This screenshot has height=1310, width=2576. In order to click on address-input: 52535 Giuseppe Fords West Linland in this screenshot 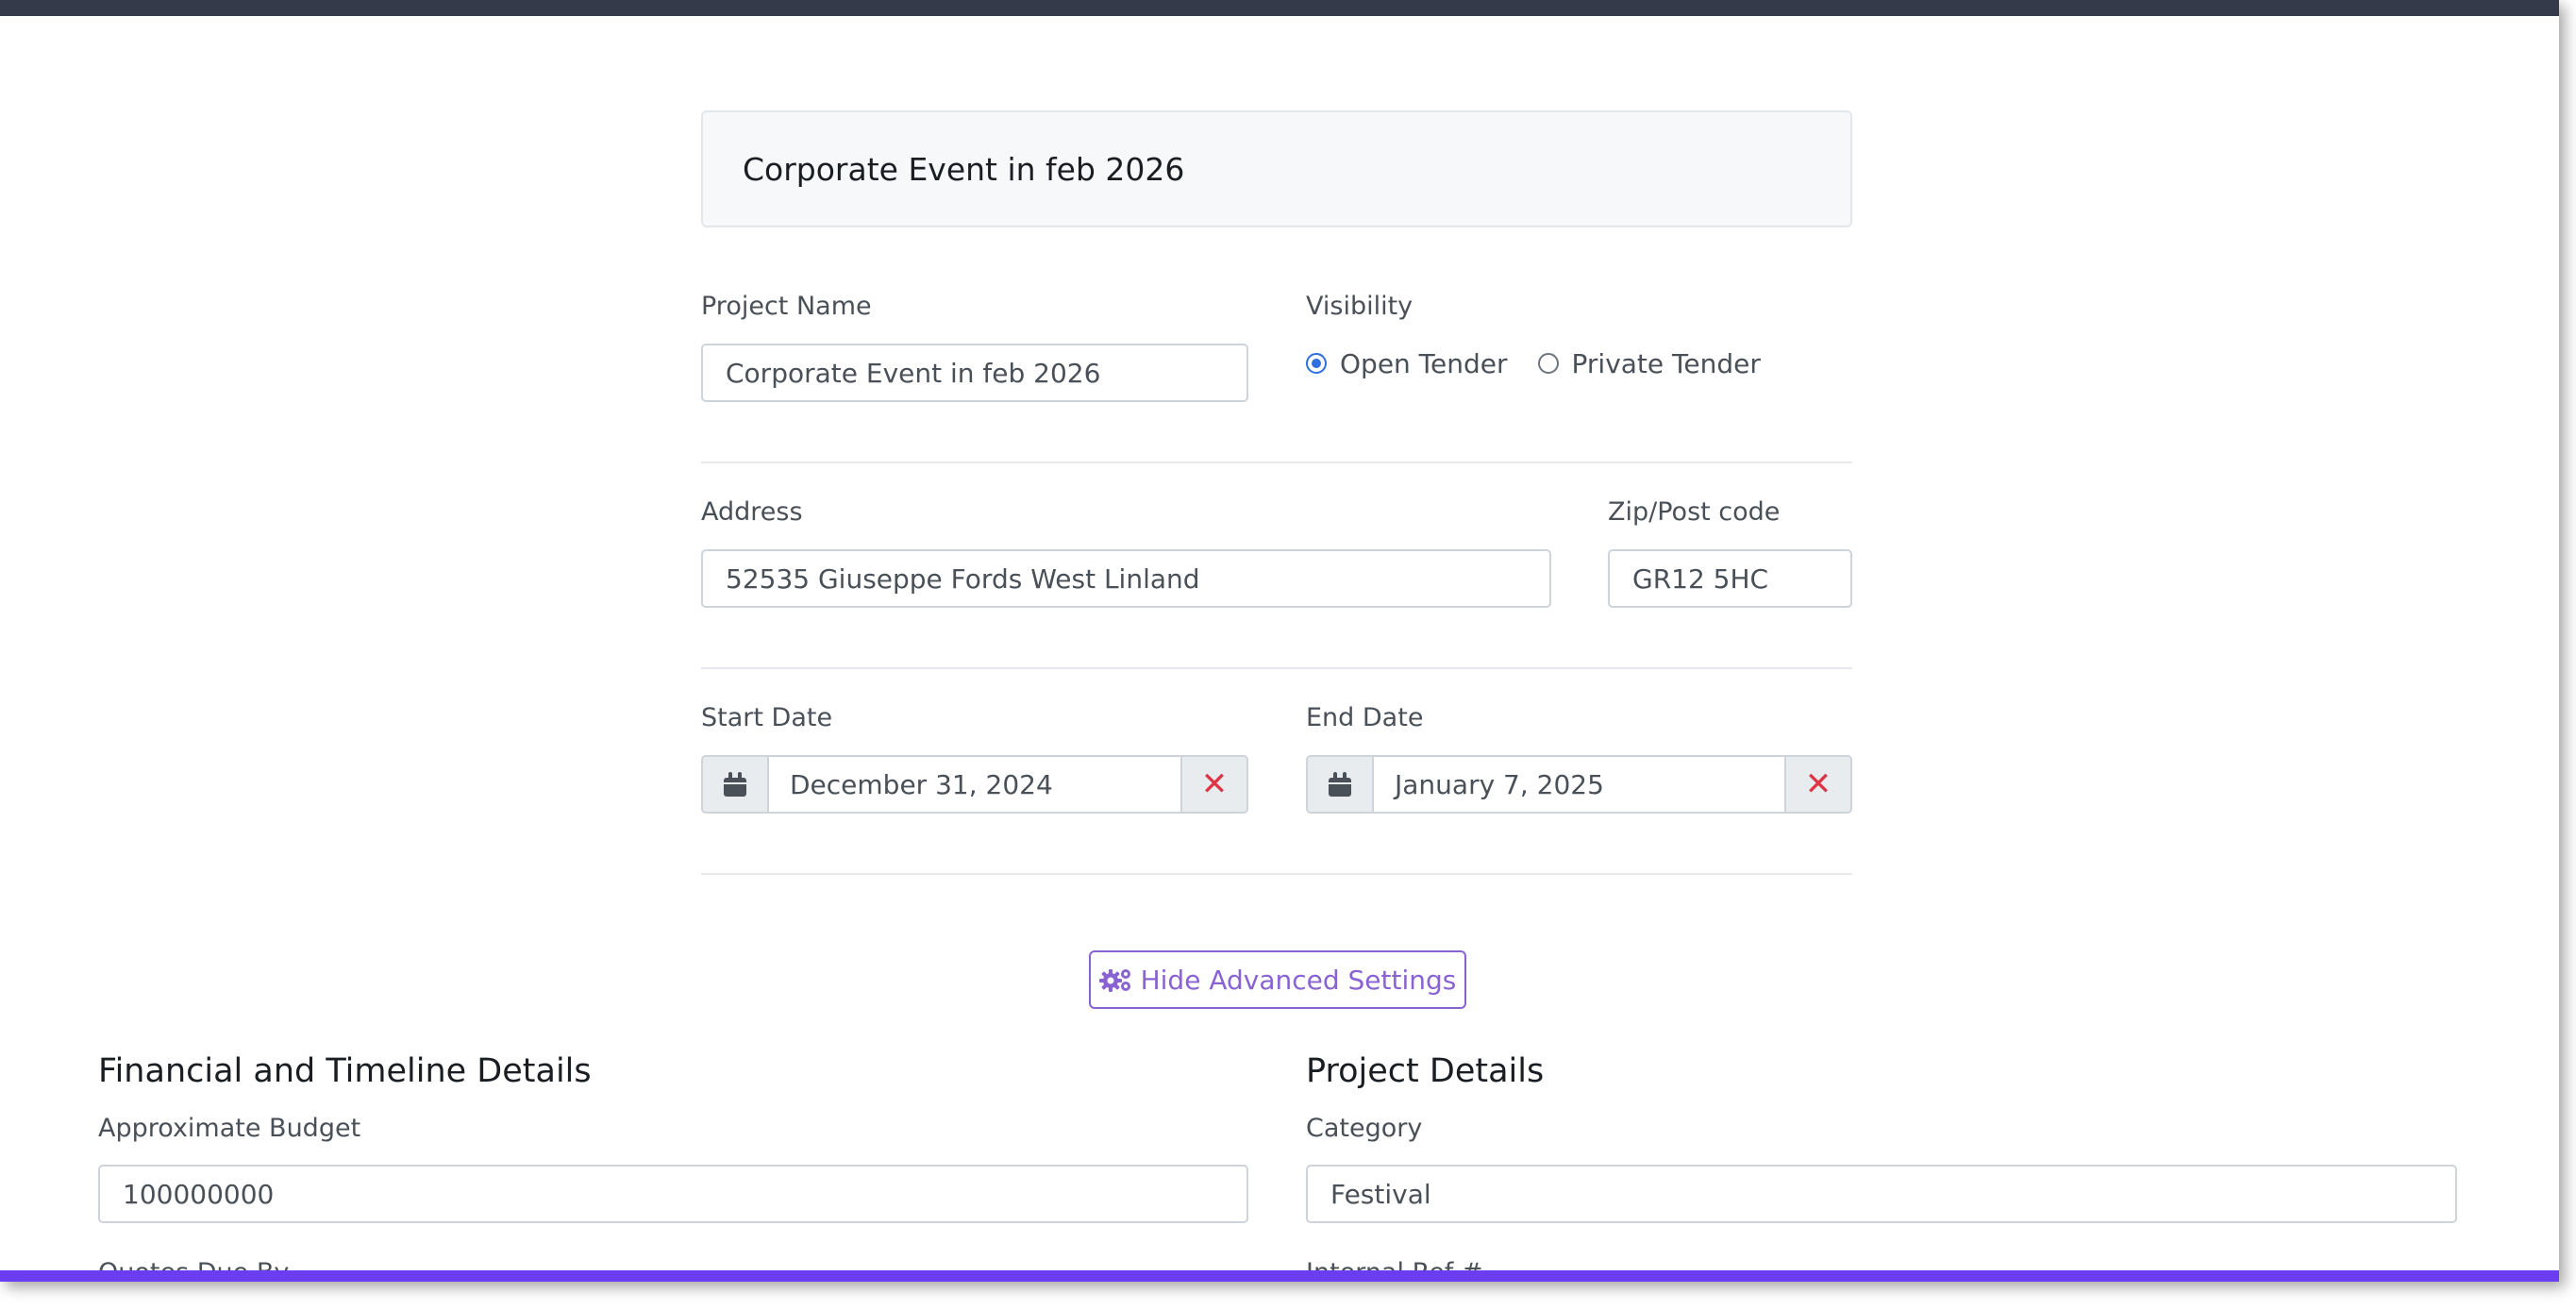, I will do `click(1126, 578)`.